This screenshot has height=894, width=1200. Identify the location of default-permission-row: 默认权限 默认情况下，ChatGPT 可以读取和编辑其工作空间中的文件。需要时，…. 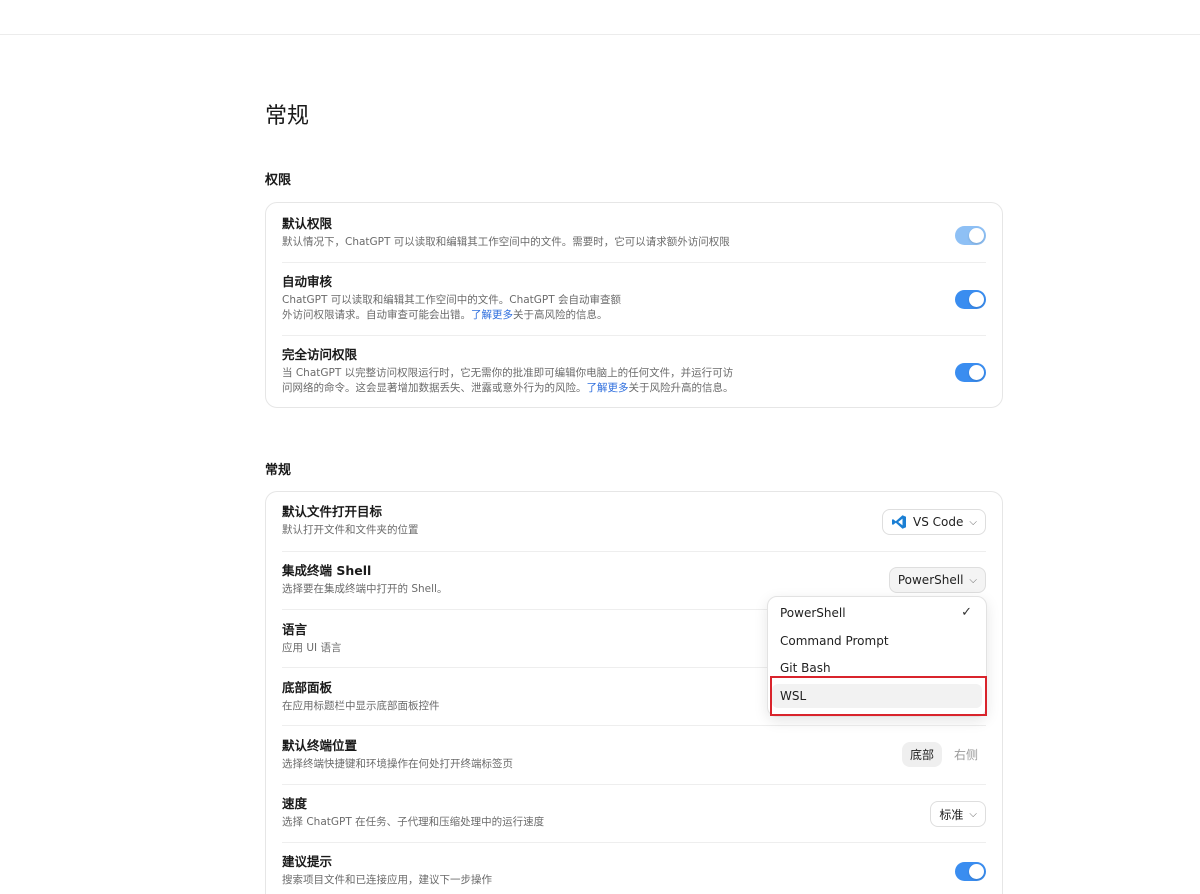
(634, 236).